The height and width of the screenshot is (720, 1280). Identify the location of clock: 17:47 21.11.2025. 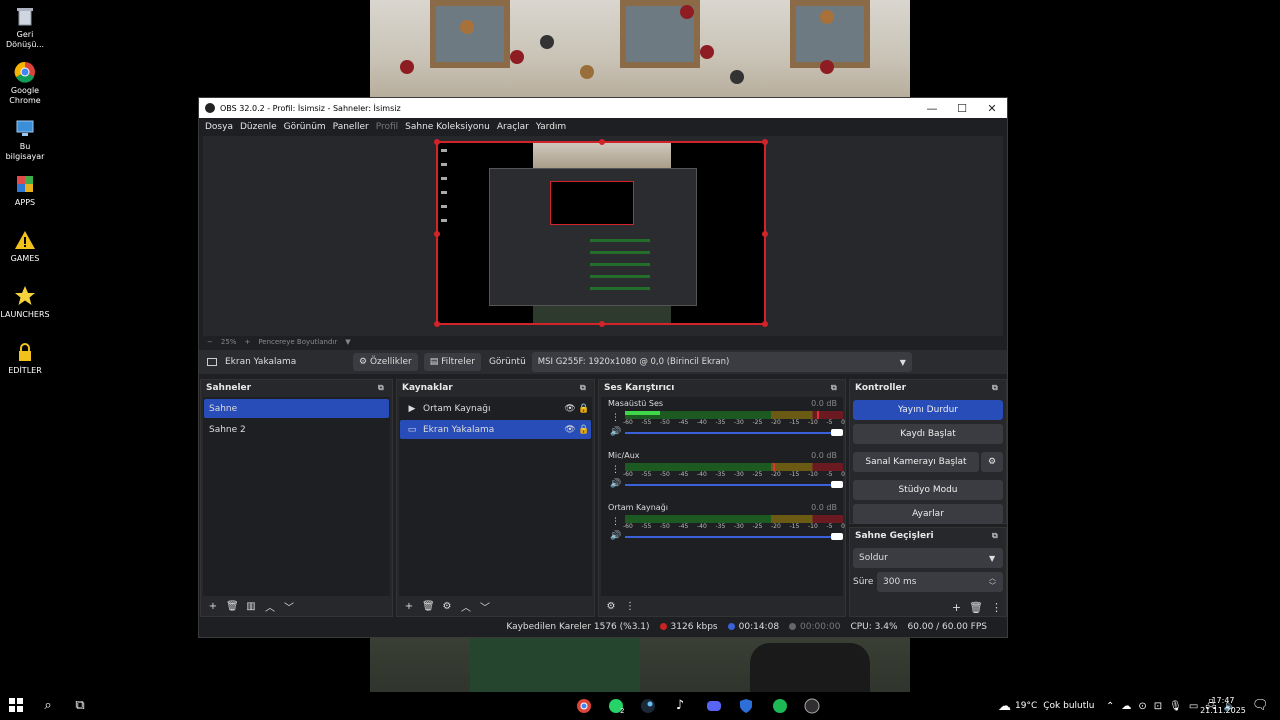
(1223, 706).